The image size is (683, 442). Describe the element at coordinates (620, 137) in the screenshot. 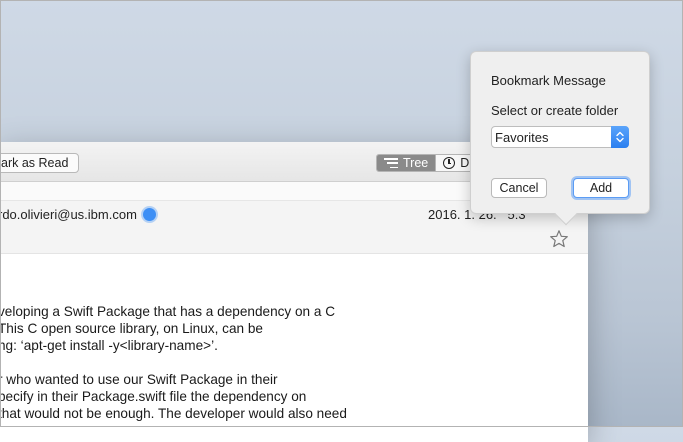

I see `chevron-updown-icon` at that location.